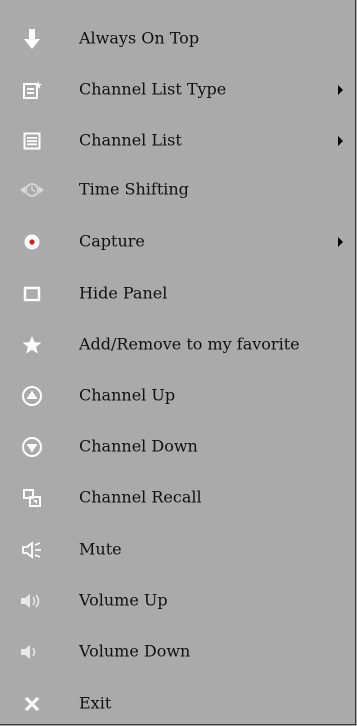 The height and width of the screenshot is (726, 357). What do you see at coordinates (177, 550) in the screenshot?
I see `menu-item-mute: Mute` at bounding box center [177, 550].